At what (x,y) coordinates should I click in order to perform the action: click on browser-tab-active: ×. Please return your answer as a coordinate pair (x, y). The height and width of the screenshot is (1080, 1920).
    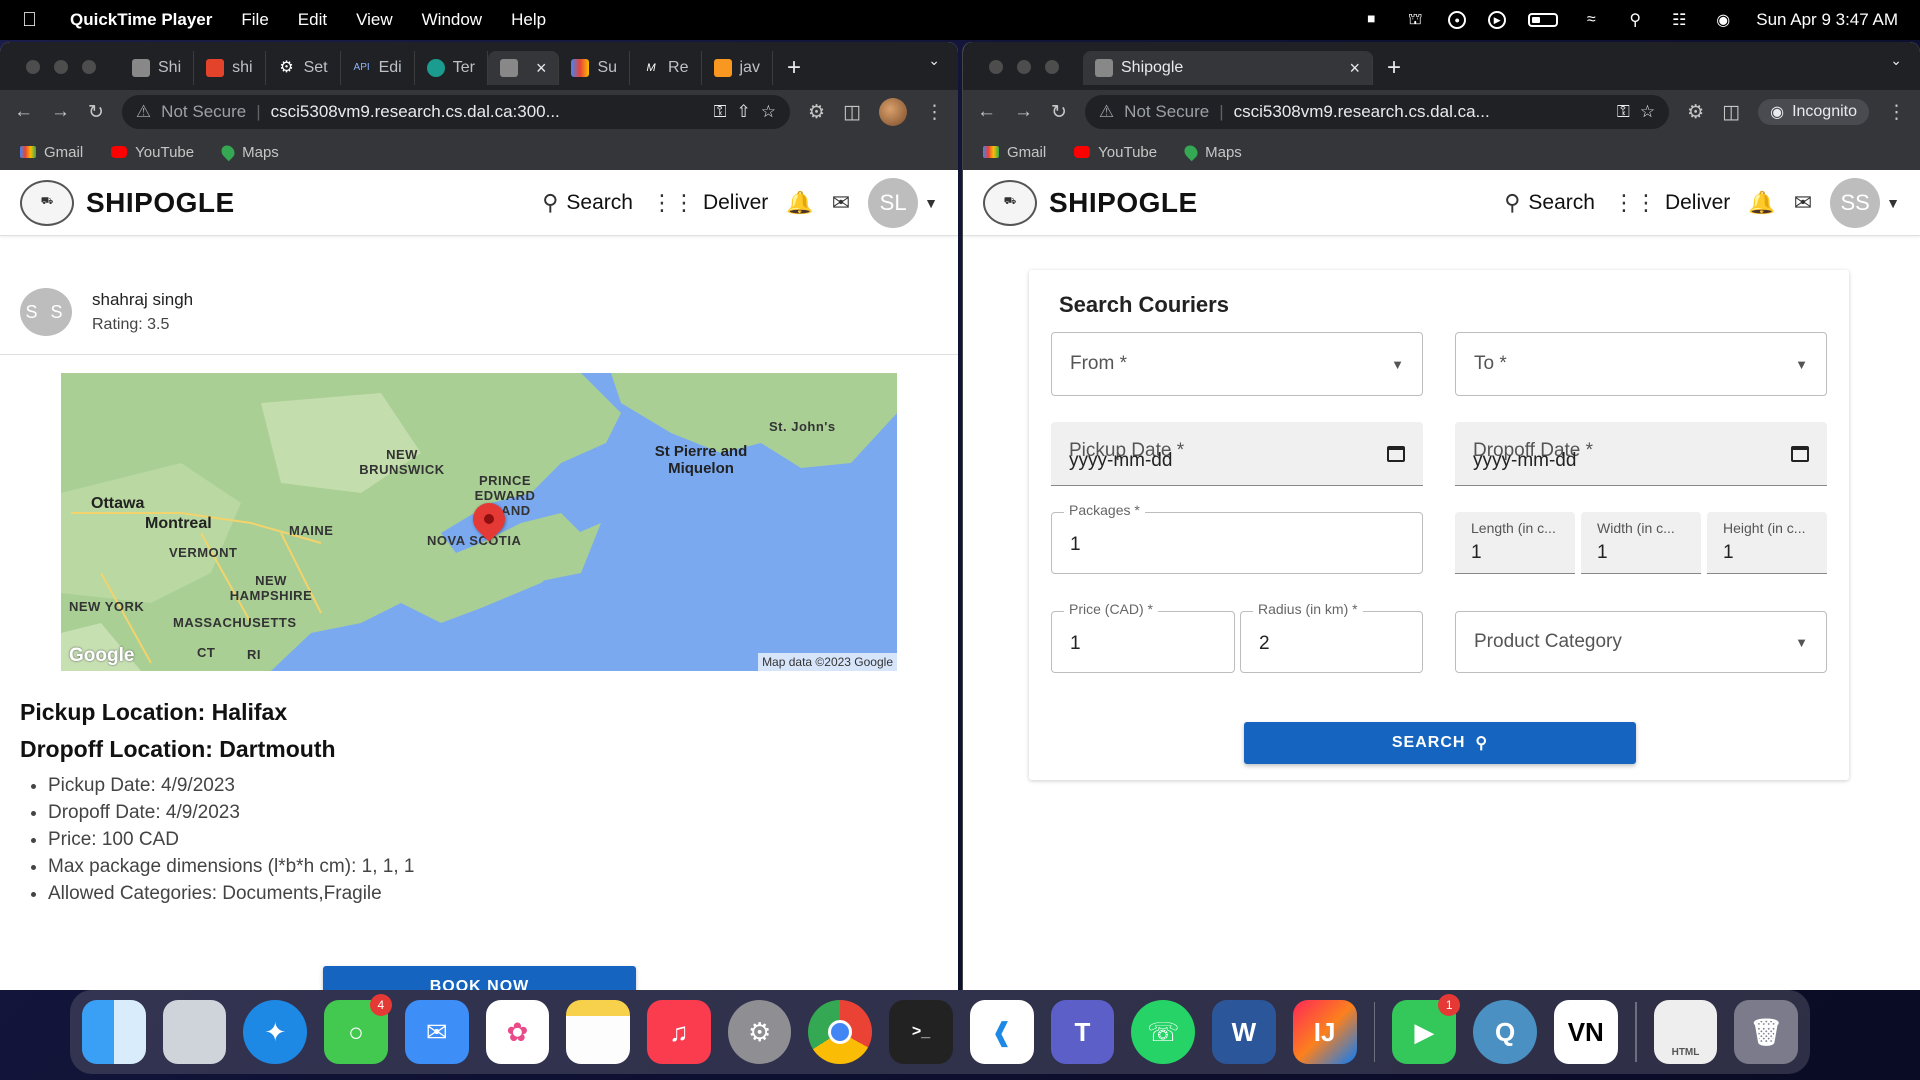
    Looking at the image, I should click on (523, 68).